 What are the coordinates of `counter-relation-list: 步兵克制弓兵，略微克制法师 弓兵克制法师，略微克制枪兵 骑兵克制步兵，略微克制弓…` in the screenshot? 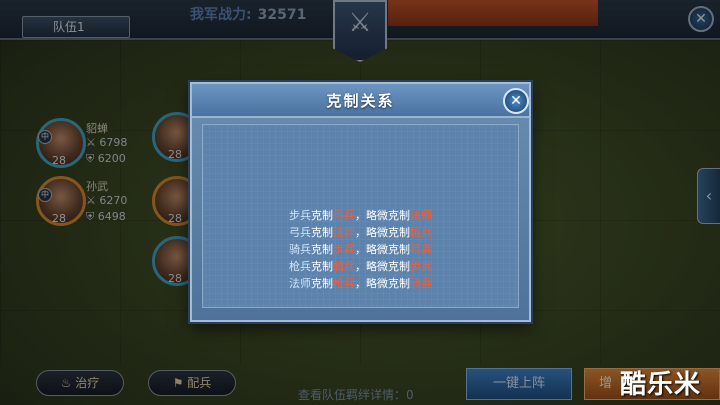 It's located at (360, 249).